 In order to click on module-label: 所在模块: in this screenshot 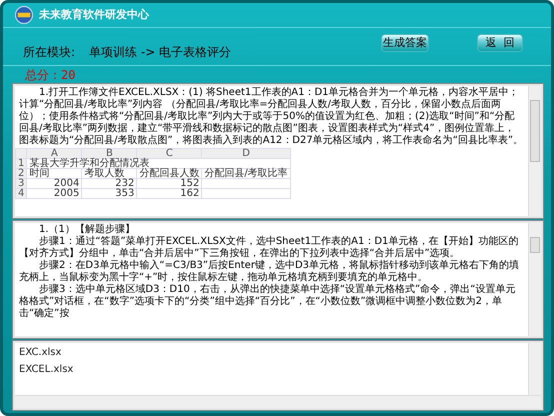, I will do `click(49, 53)`.